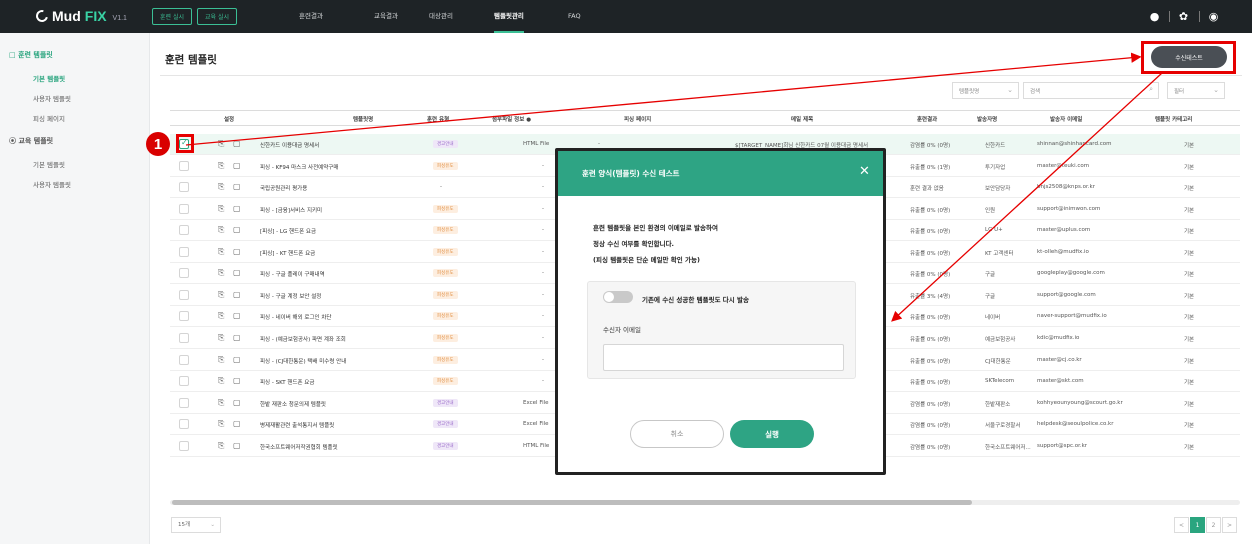  Describe the element at coordinates (335, 339) in the screenshot. I see `template-name: 피싱 - (예금보험공사) 파면 계좌 조회` at that location.